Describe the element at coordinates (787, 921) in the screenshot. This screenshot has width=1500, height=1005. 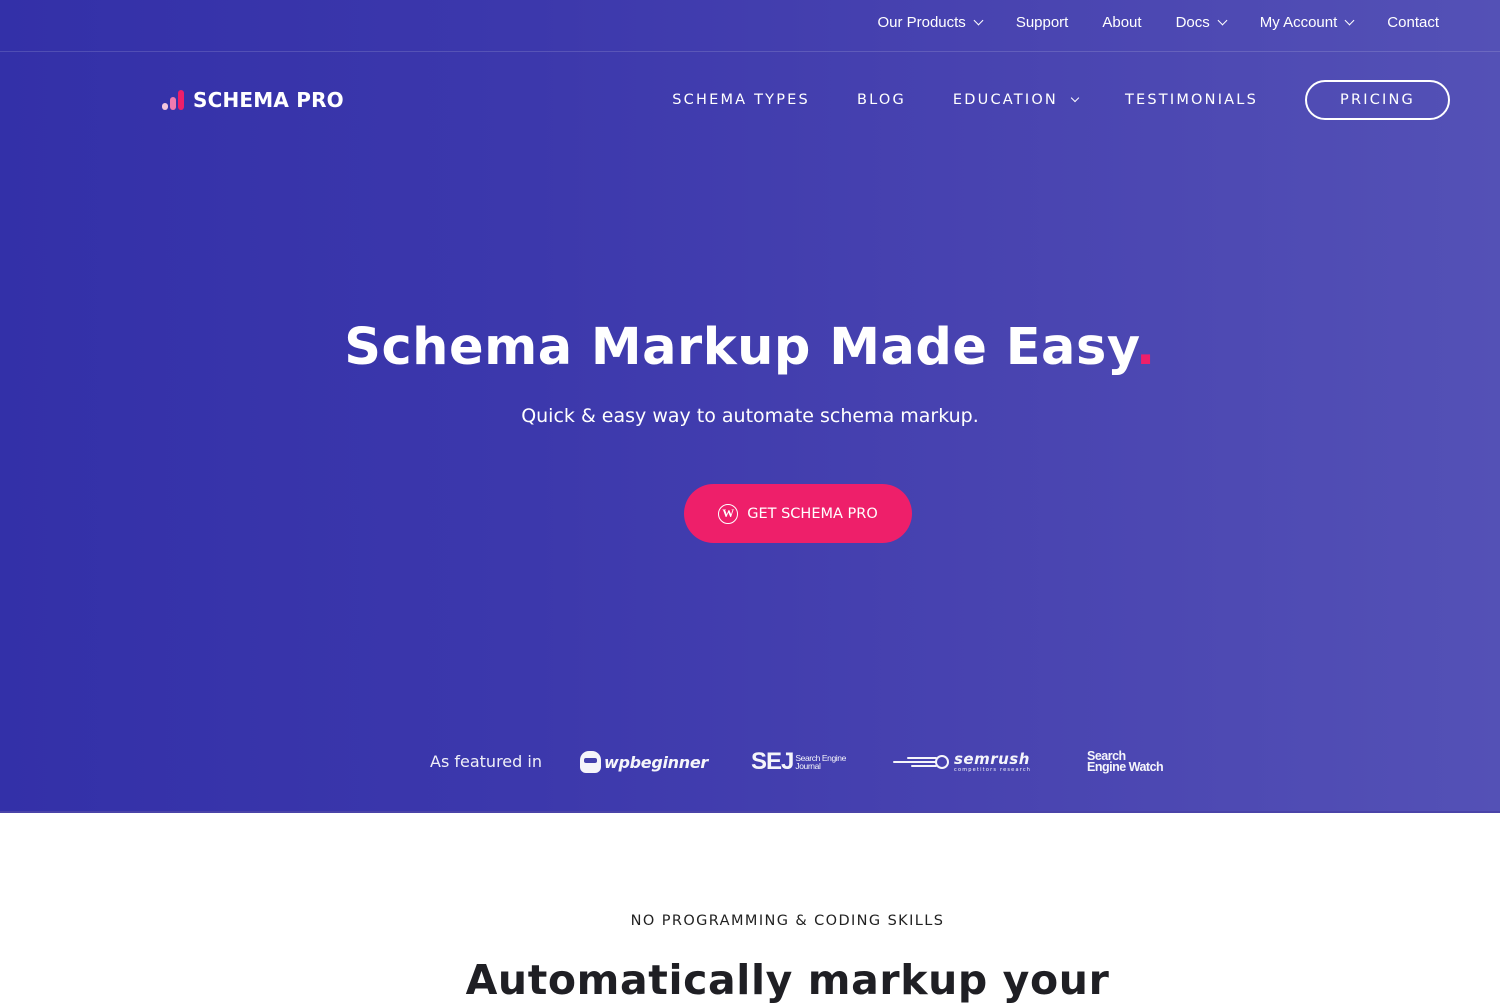
I see `section-eyebrow: NO PROGRAMMING & CODING SKILLS` at that location.